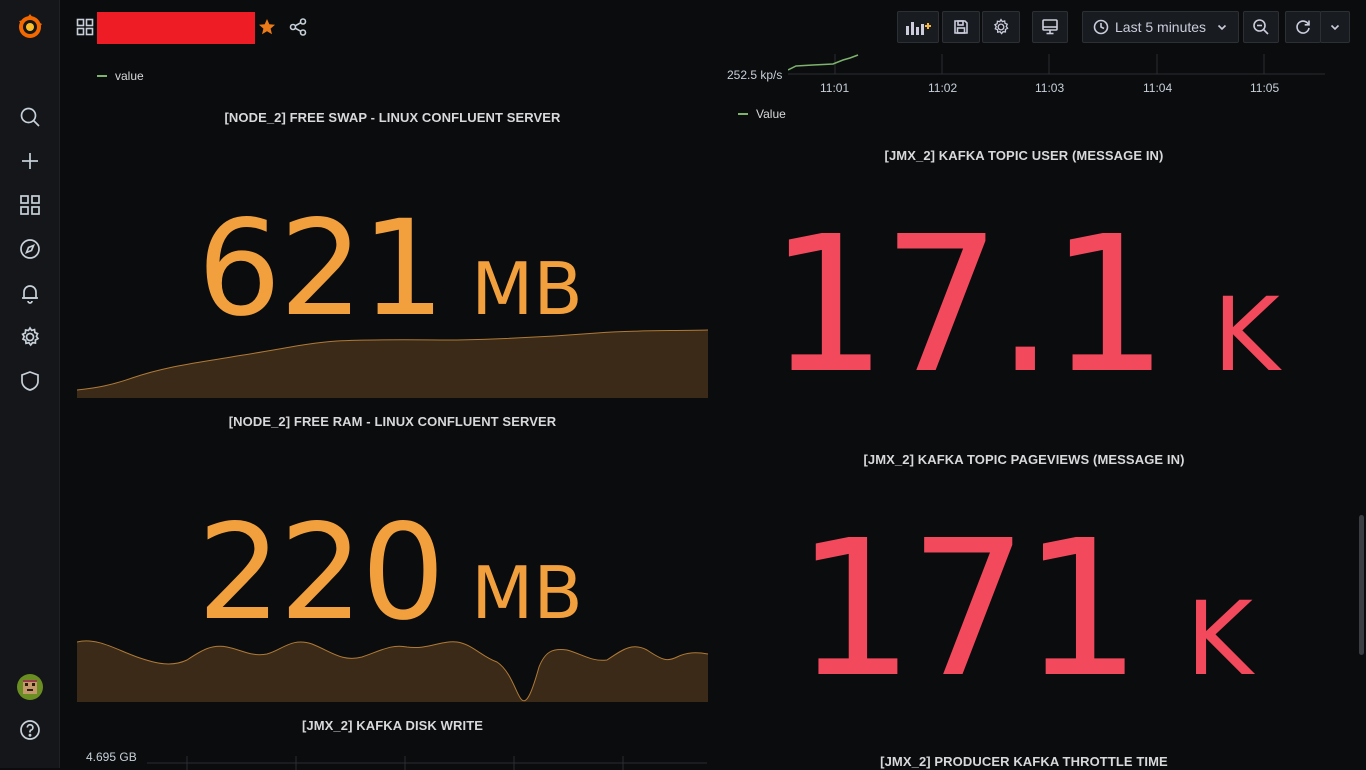  What do you see at coordinates (298, 29) in the screenshot?
I see `share-icon` at bounding box center [298, 29].